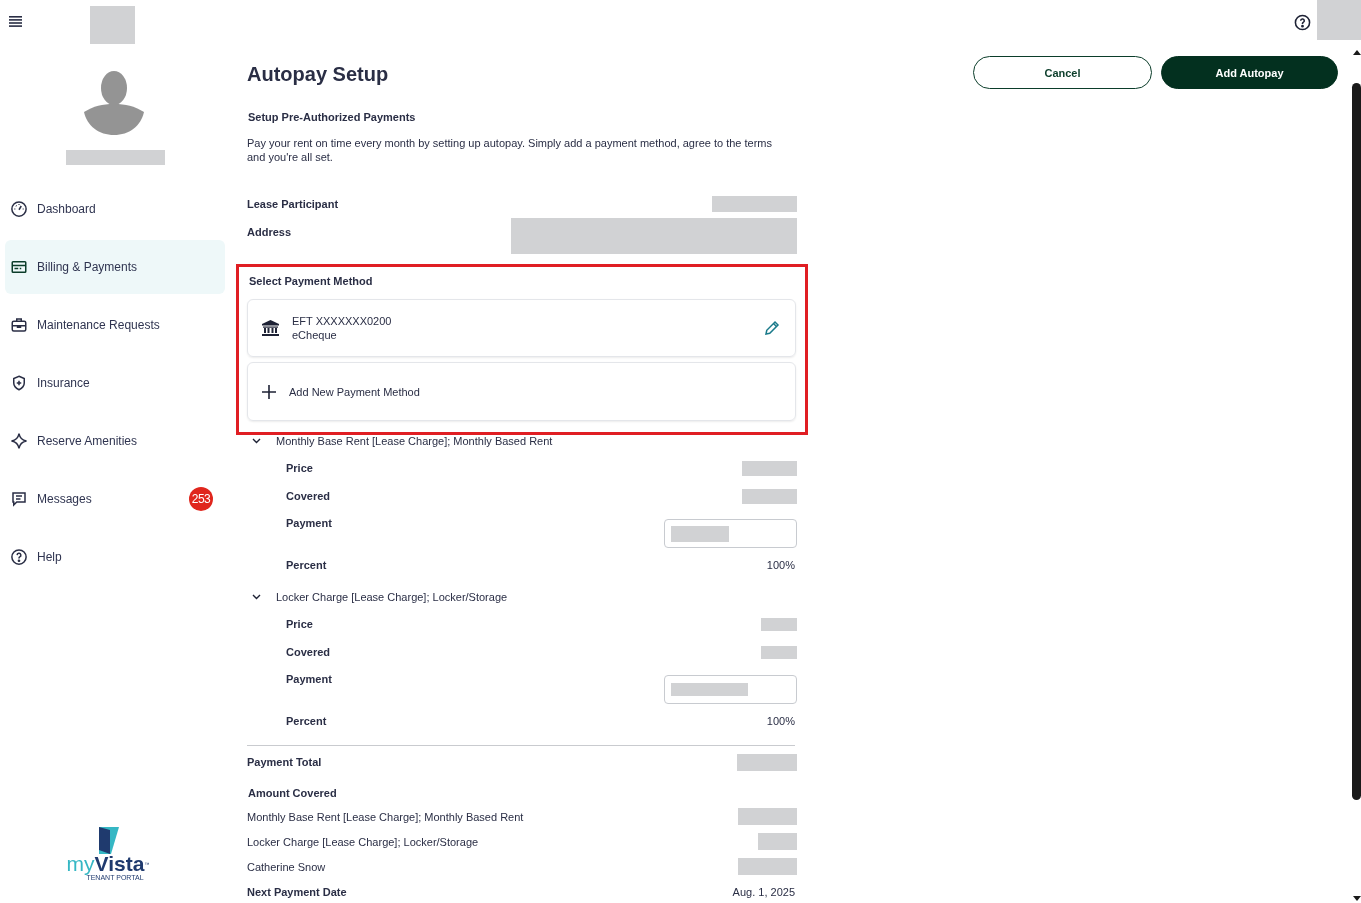  I want to click on nav-item: Maintenance Requests, so click(115, 325).